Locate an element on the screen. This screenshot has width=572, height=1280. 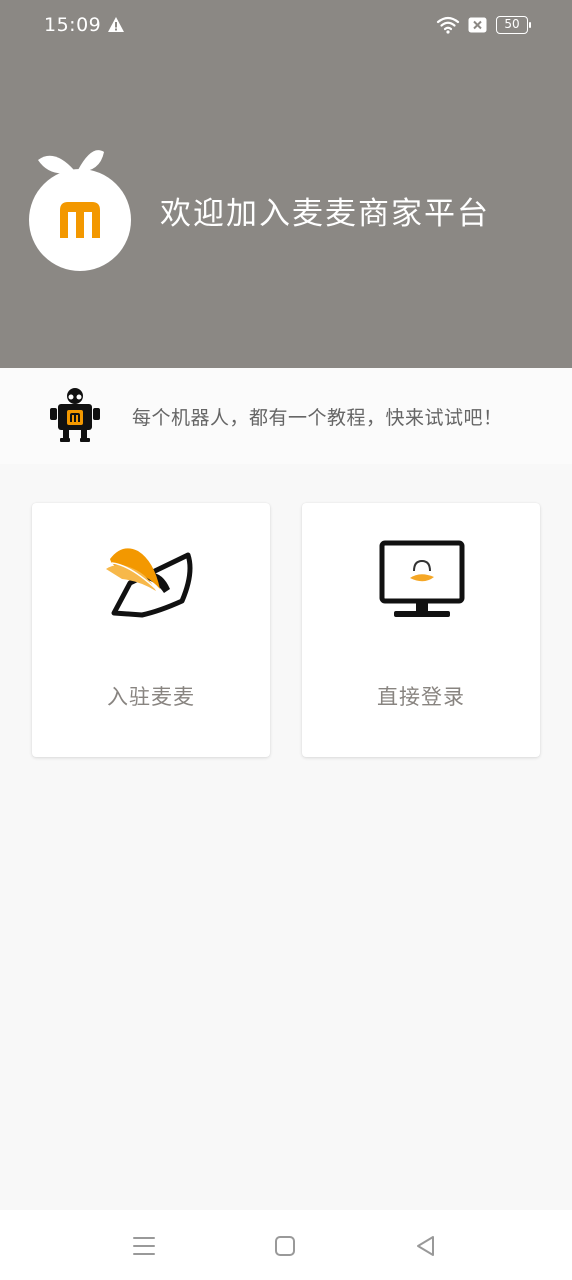
battery-icon: 50 is located at coordinates (513, 25).